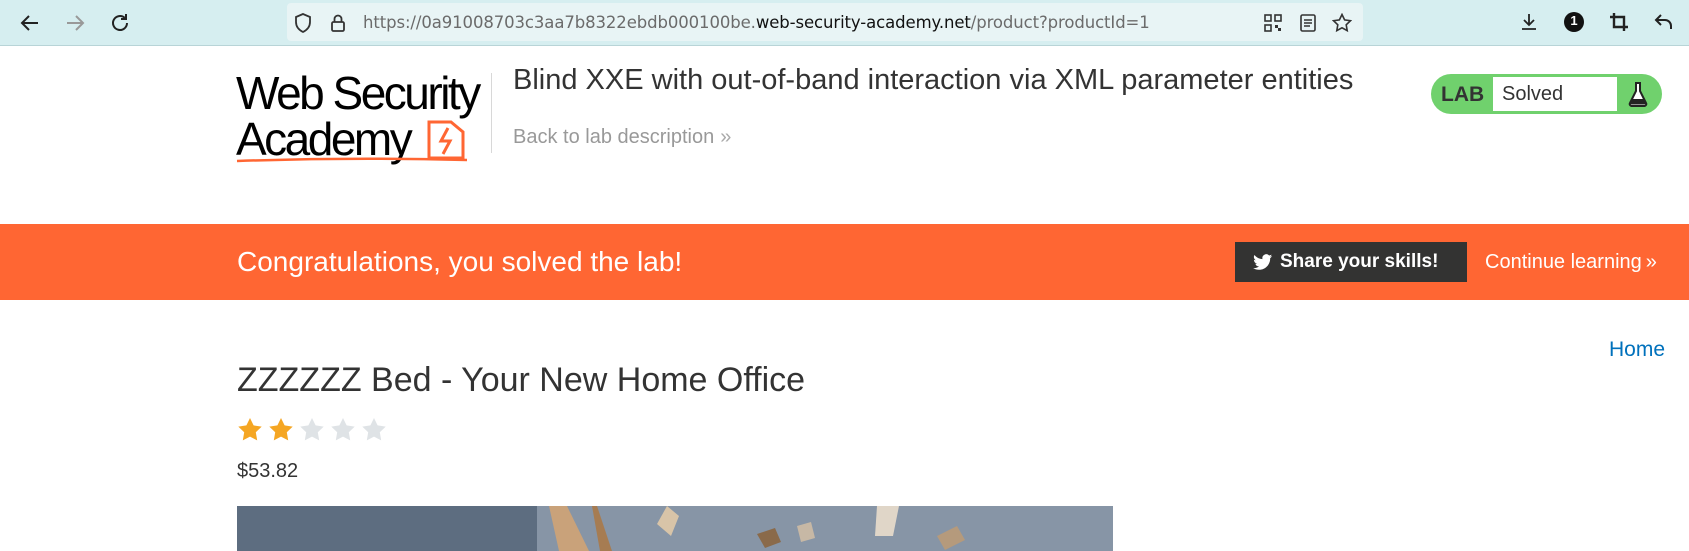  I want to click on lab-status-text: Solved, so click(1555, 94).